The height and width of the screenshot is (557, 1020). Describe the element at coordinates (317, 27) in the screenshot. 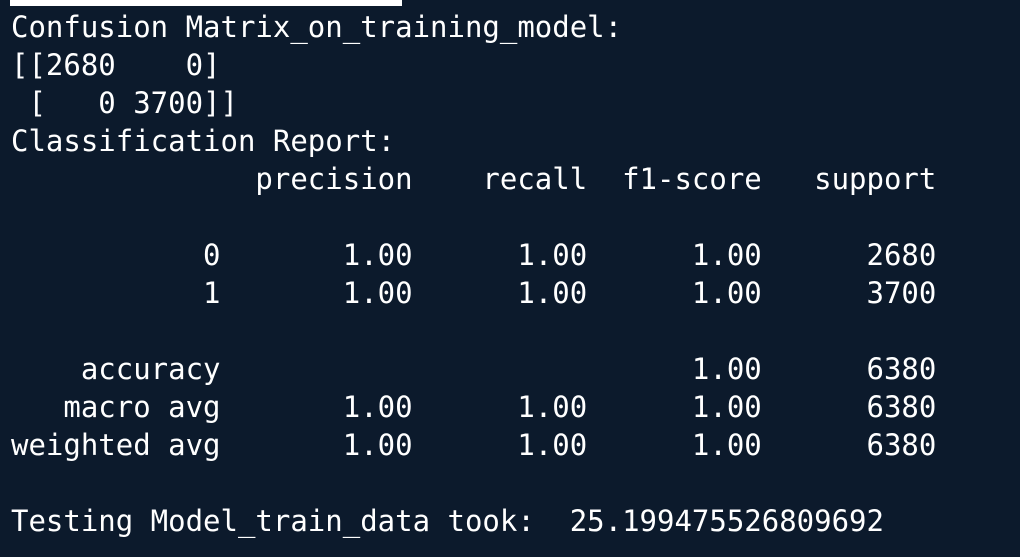

I see `confusion-matrix-title: Confusion Matrix_on_training_model:` at that location.